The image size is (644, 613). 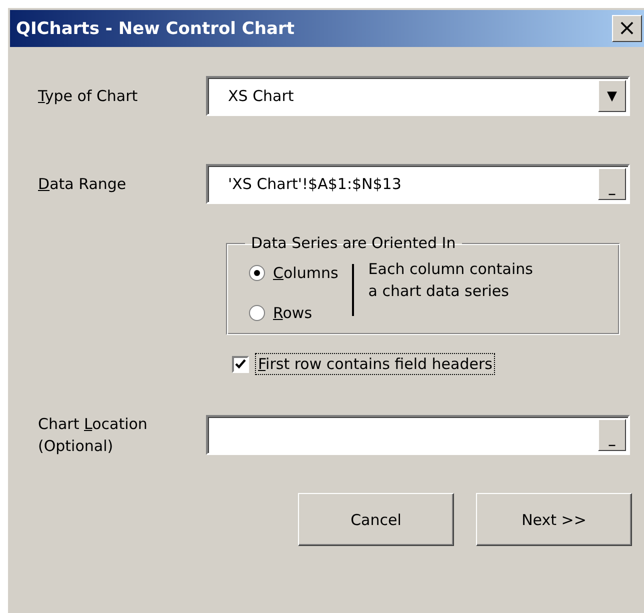 I want to click on option-label: Rows, so click(x=292, y=313).